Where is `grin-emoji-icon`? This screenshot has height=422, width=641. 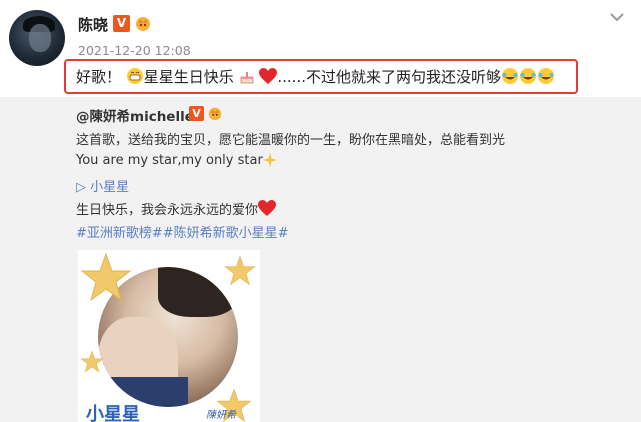 grin-emoji-icon is located at coordinates (134, 76).